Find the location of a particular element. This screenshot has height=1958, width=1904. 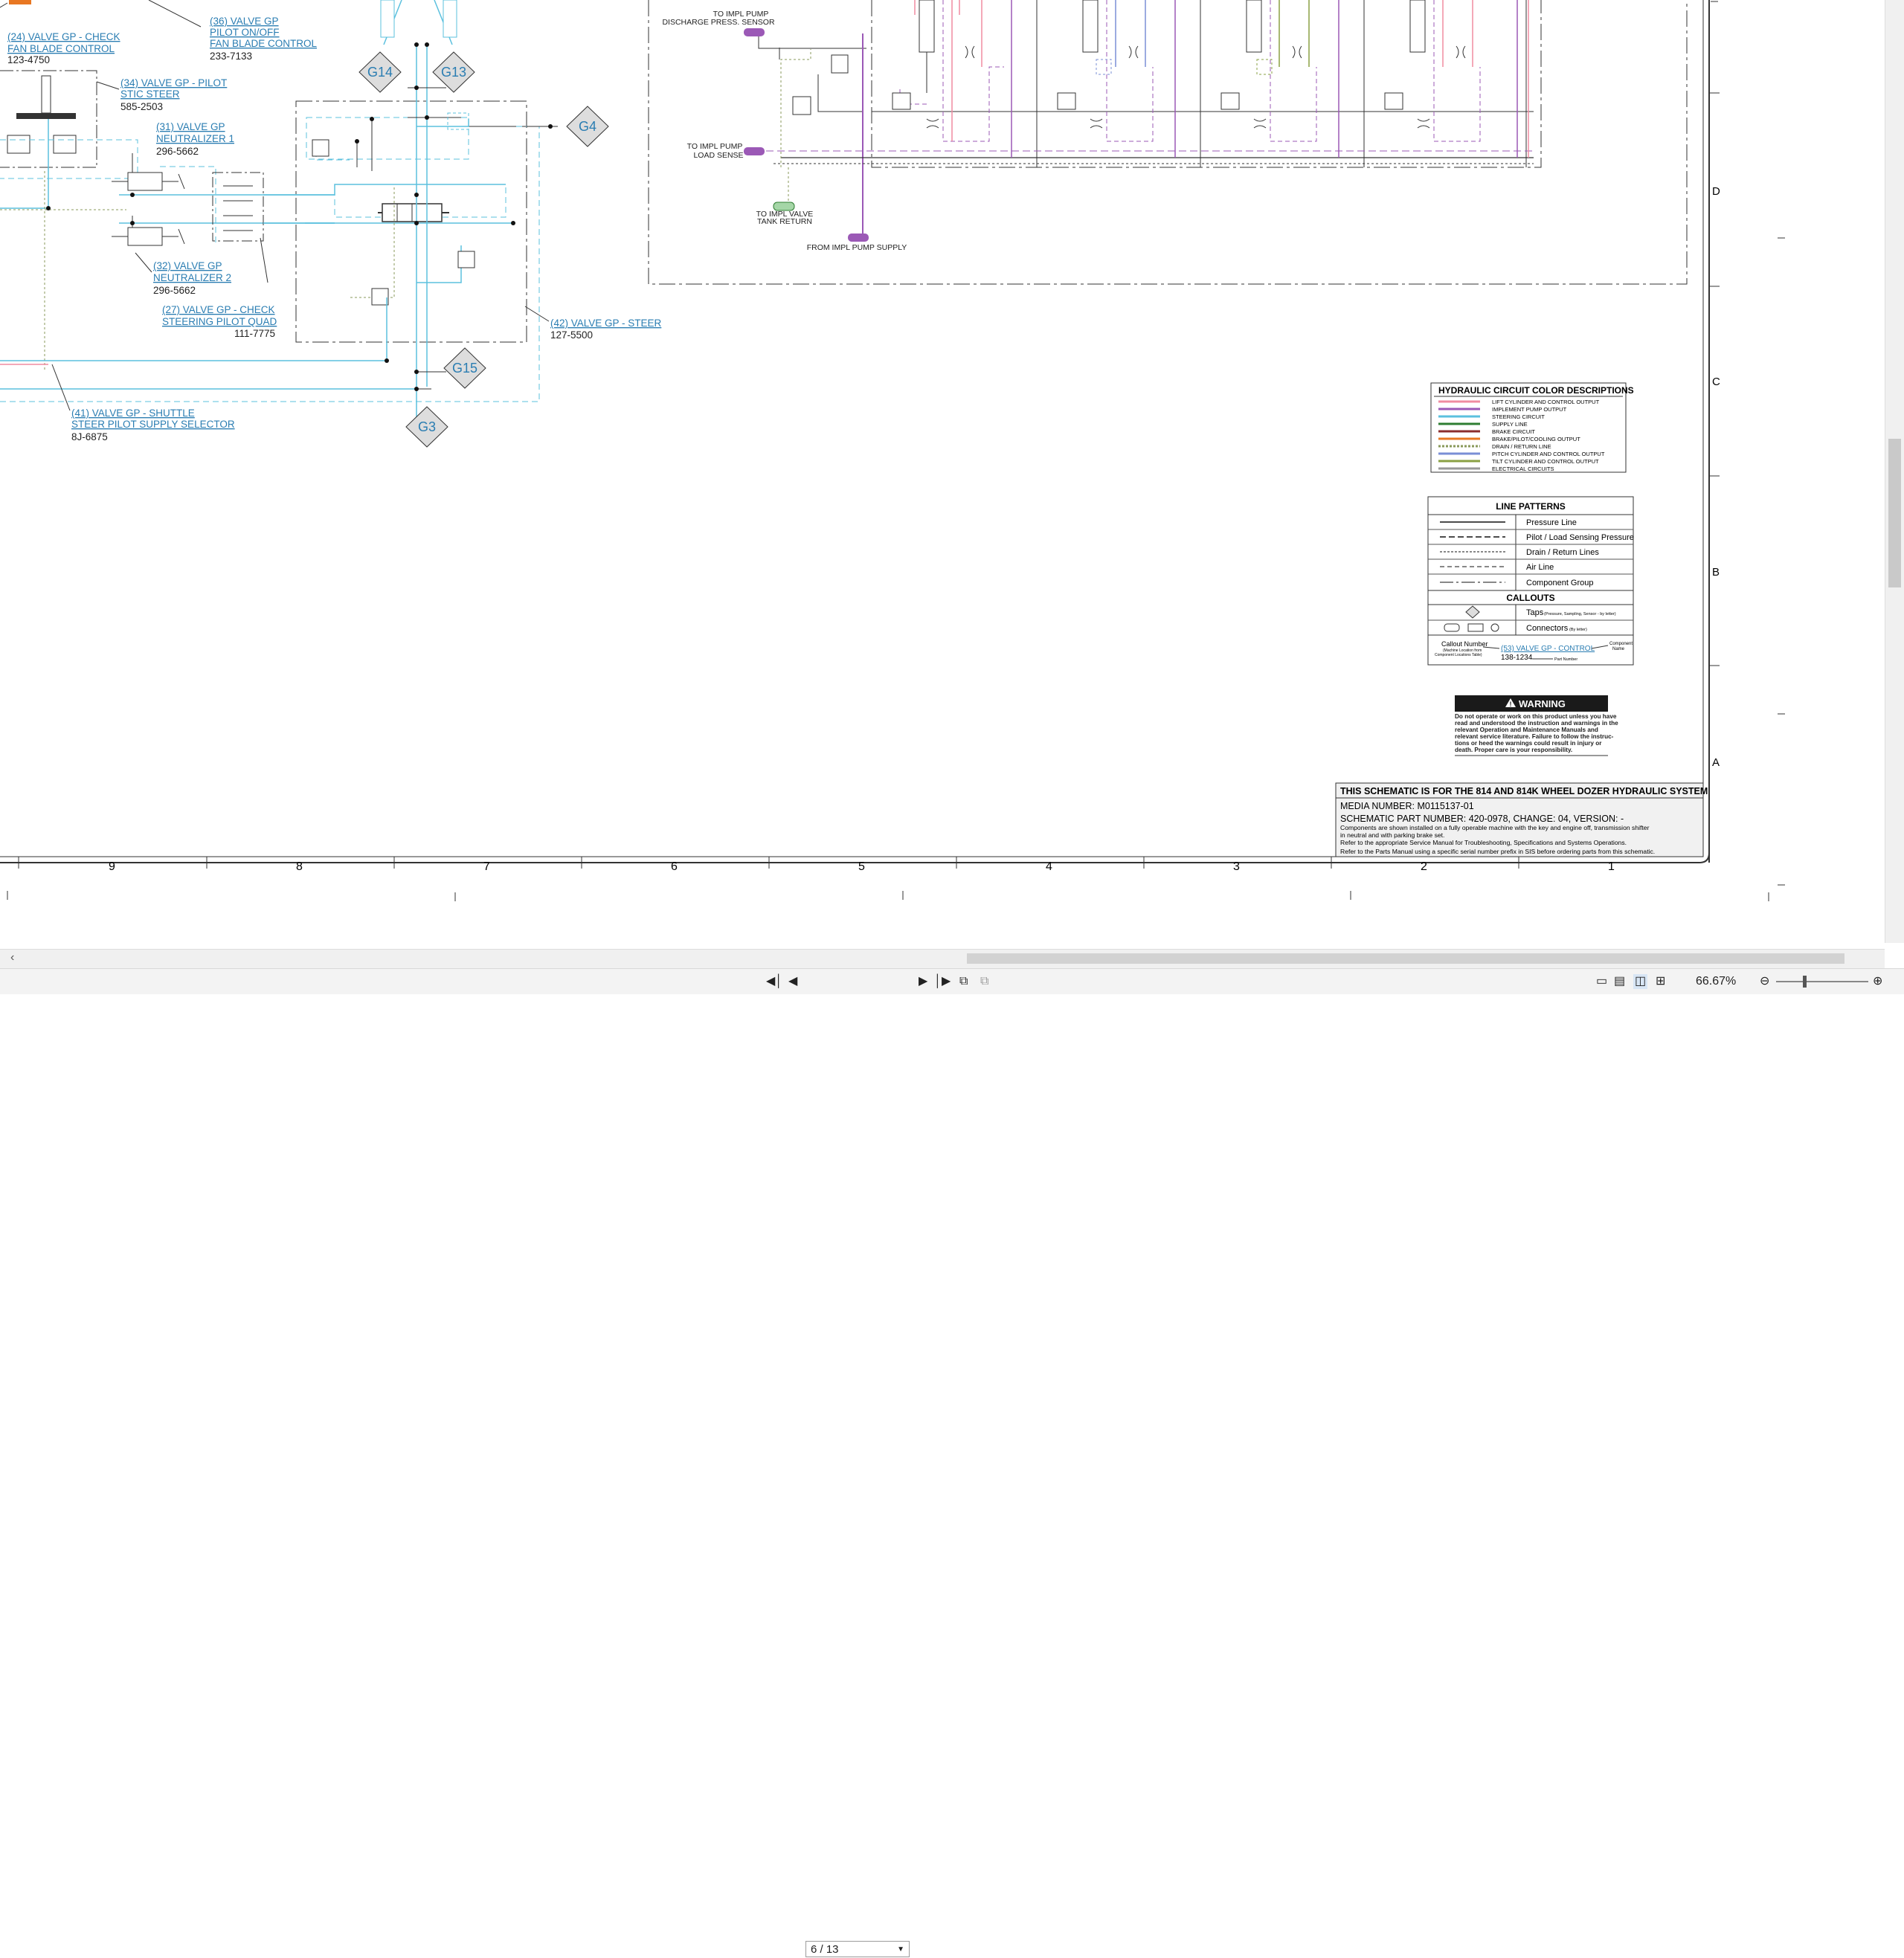

legend-label: BRAKE CIRCUIT is located at coordinates (1514, 431).